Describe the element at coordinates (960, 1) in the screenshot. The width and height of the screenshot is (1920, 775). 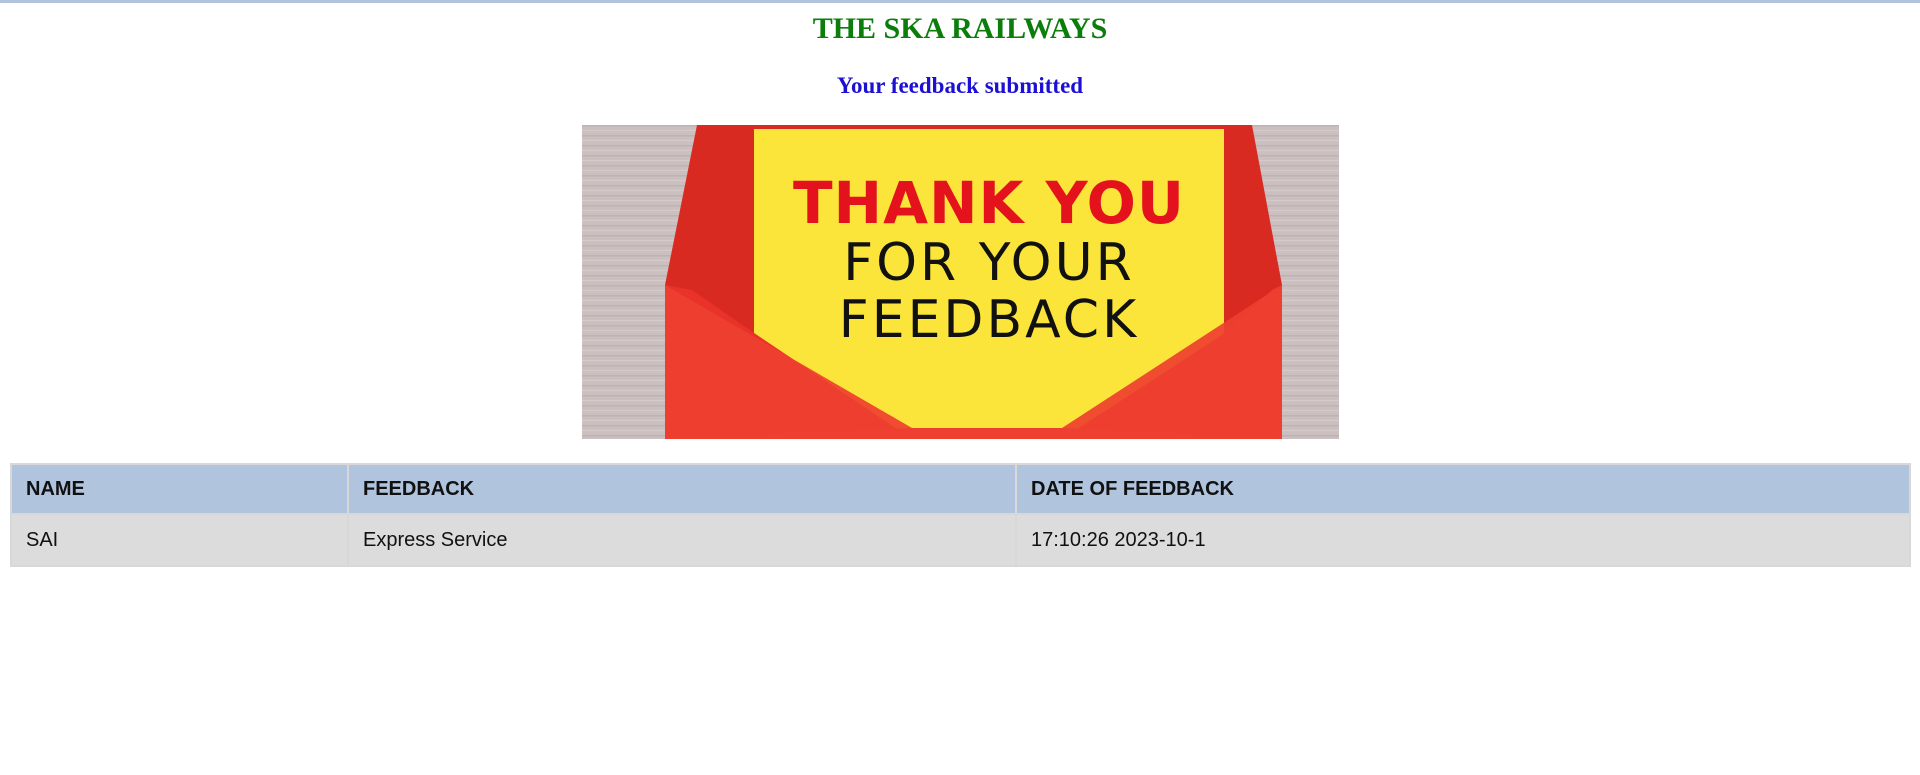
I see `top-border` at that location.